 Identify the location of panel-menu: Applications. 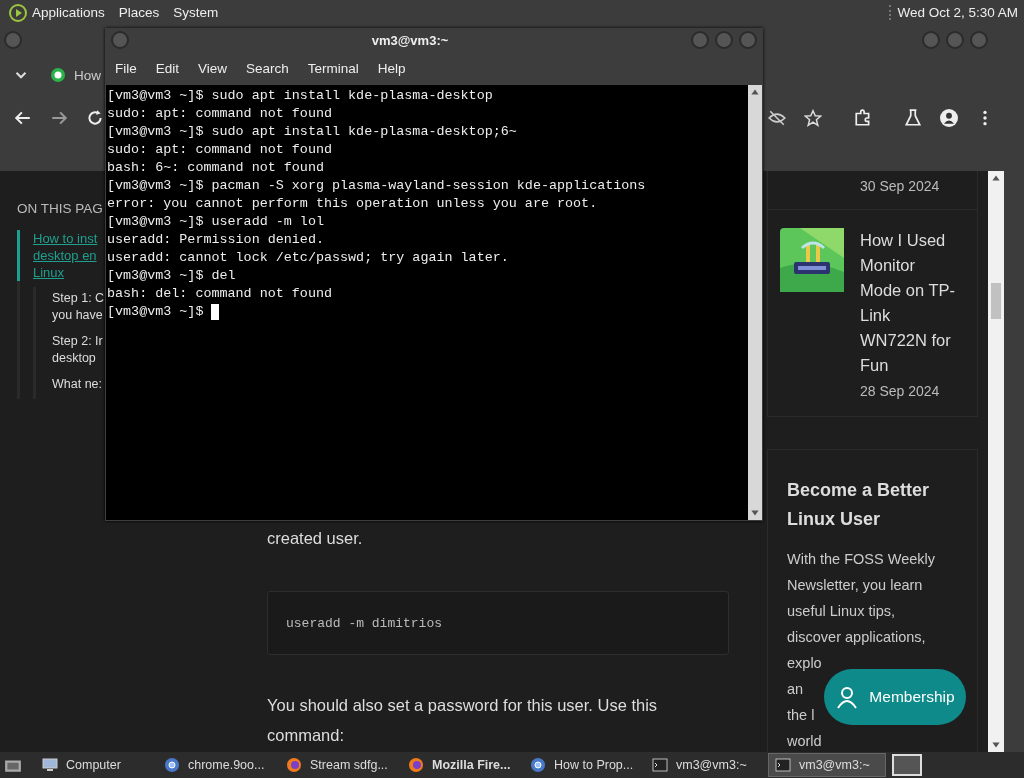
(68, 12).